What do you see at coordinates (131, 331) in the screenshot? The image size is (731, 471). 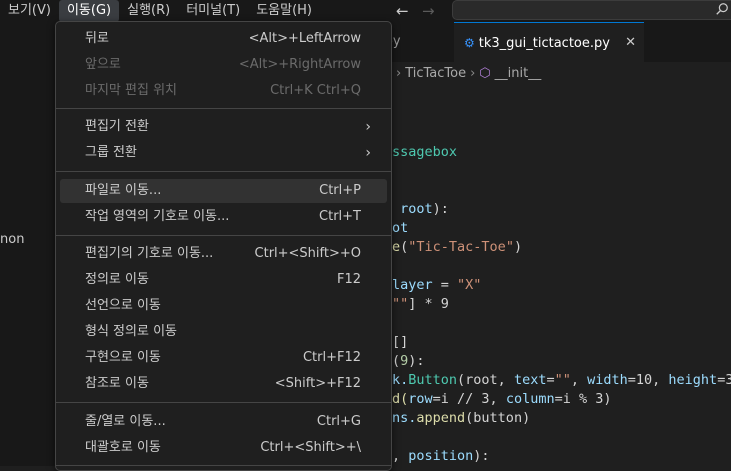 I see `menu-item-label: 형식 정의로 이동` at bounding box center [131, 331].